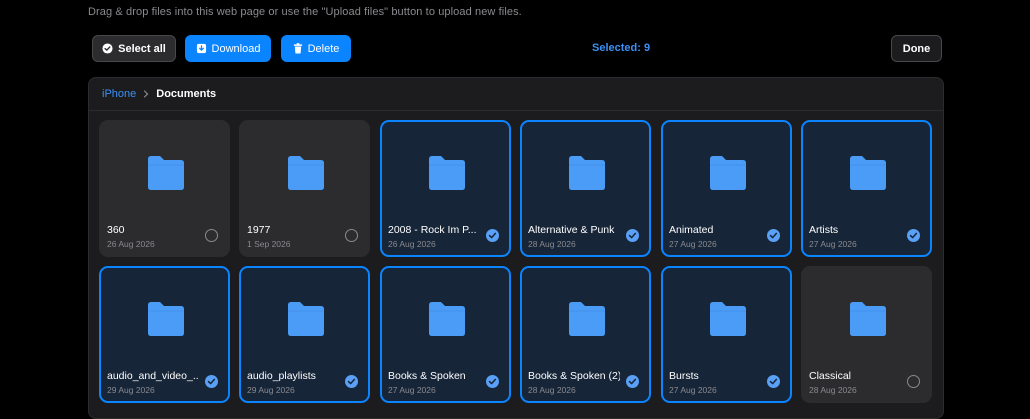  I want to click on folder-tile: Animated 27 Aug 2026, so click(726, 188).